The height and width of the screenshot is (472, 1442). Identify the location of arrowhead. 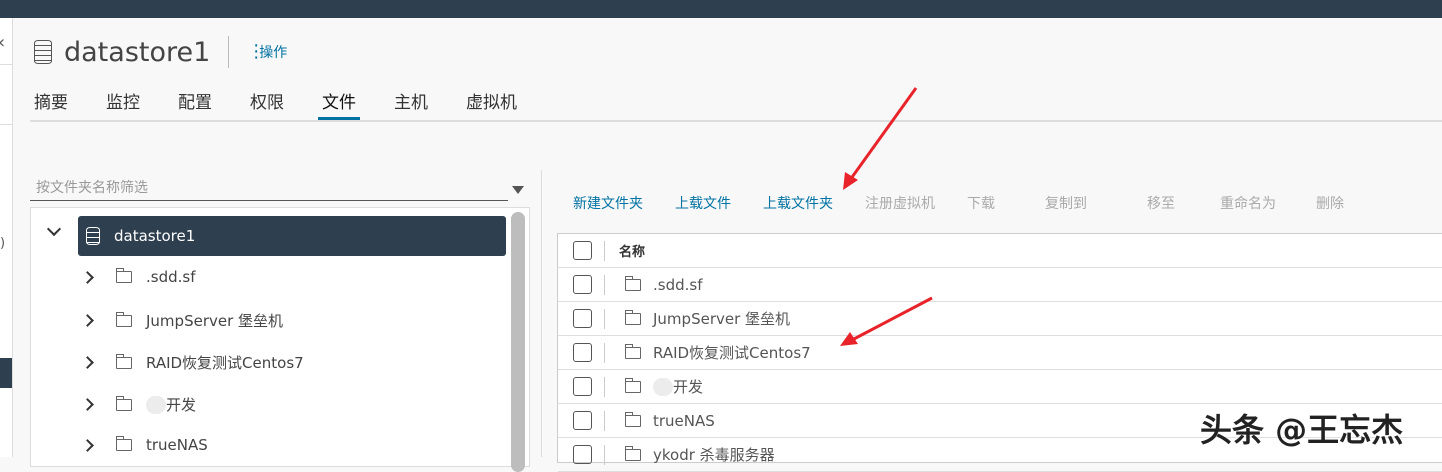
(850, 181).